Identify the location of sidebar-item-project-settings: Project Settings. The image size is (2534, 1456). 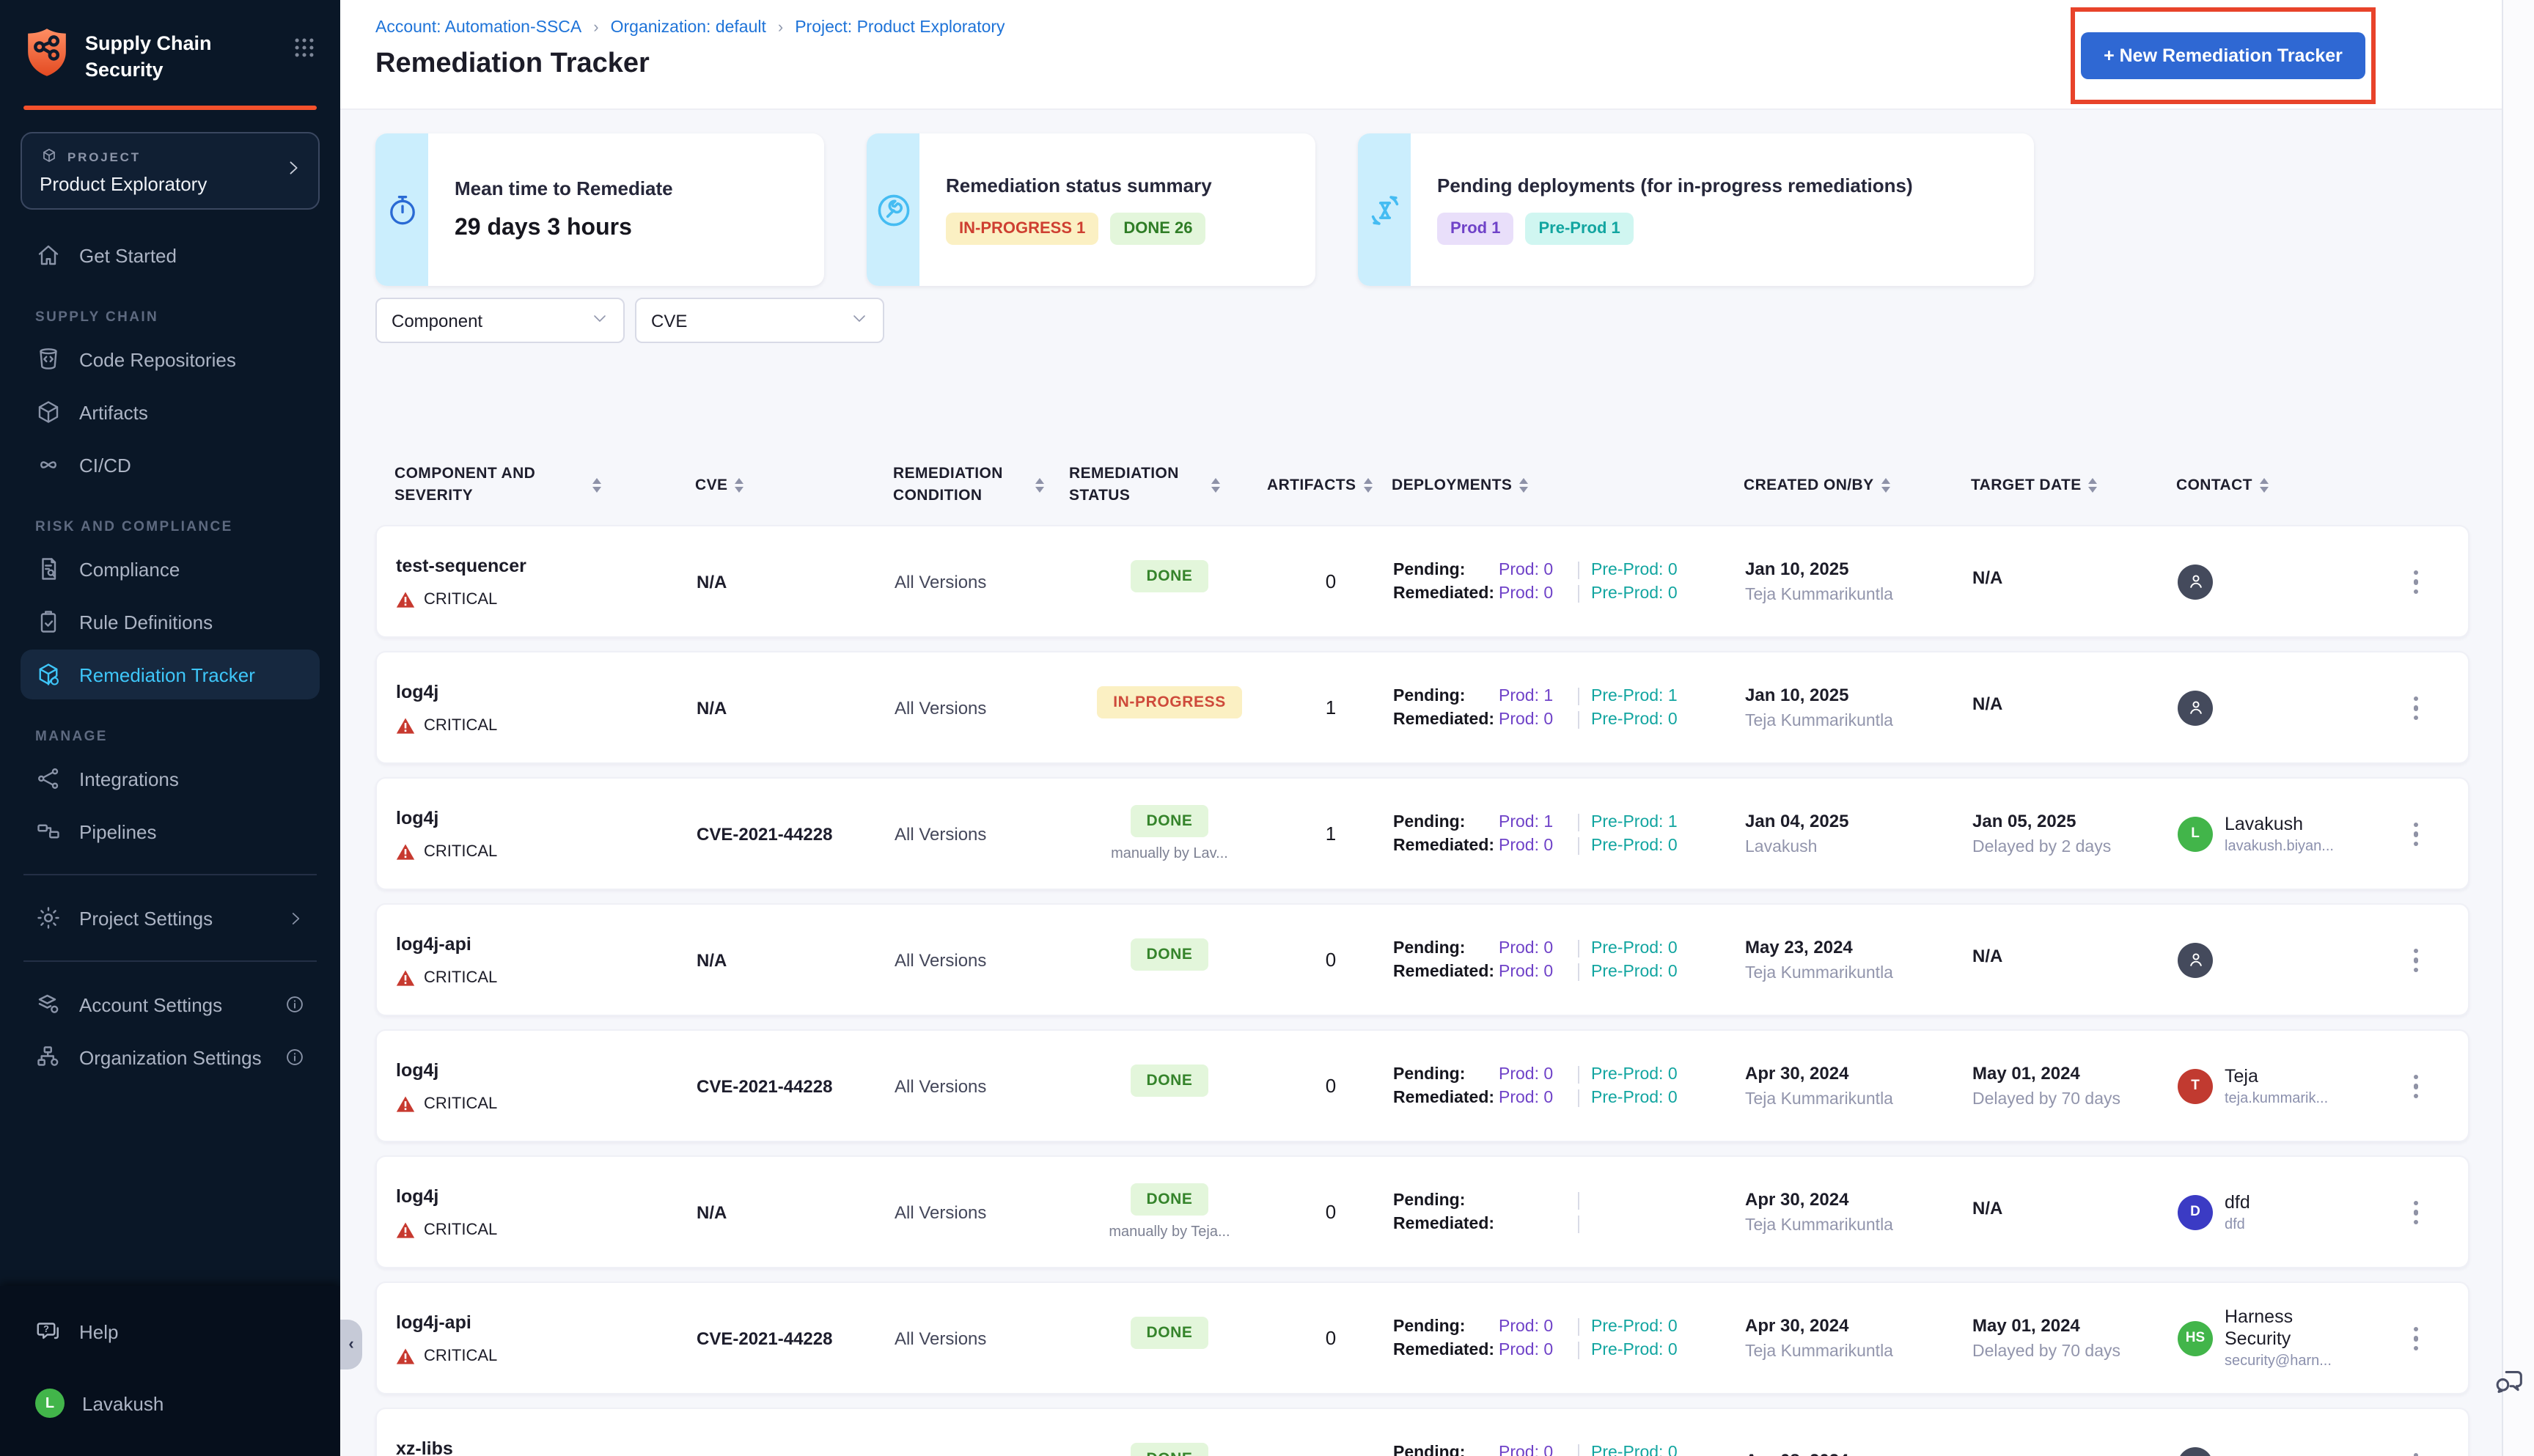
(170, 918).